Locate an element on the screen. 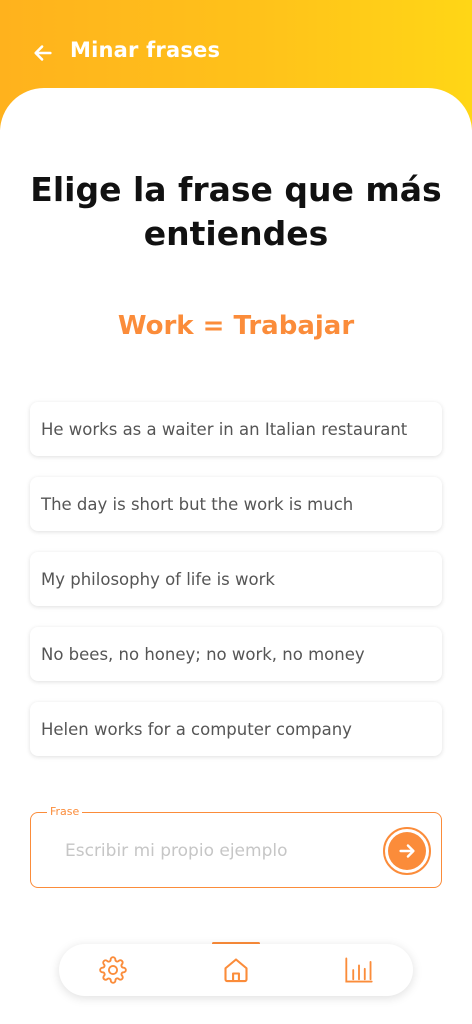 This screenshot has width=472, height=1024. nav-home is located at coordinates (236, 970).